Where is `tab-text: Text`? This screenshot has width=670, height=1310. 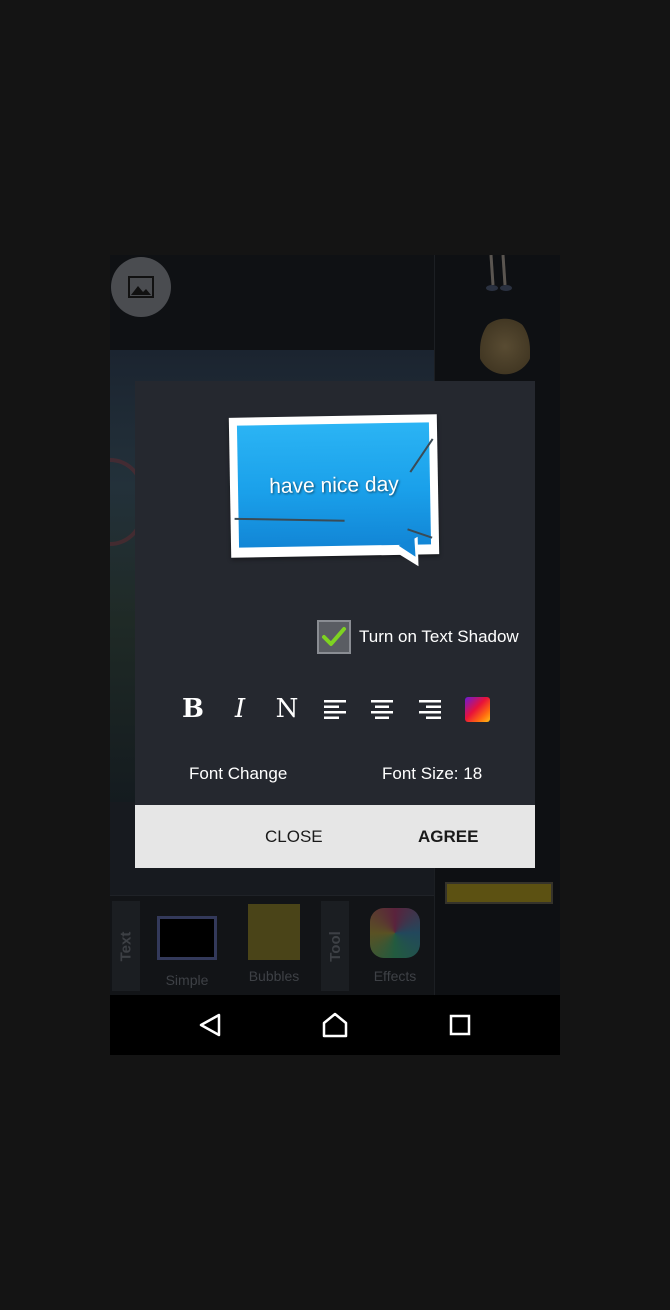
tab-text: Text is located at coordinates (126, 946).